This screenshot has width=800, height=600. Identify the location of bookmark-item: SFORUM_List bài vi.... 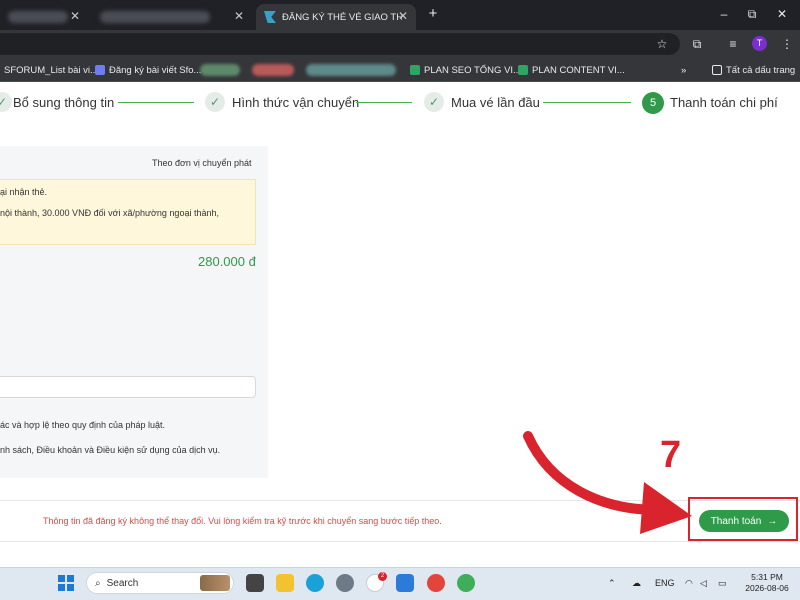
(51, 70).